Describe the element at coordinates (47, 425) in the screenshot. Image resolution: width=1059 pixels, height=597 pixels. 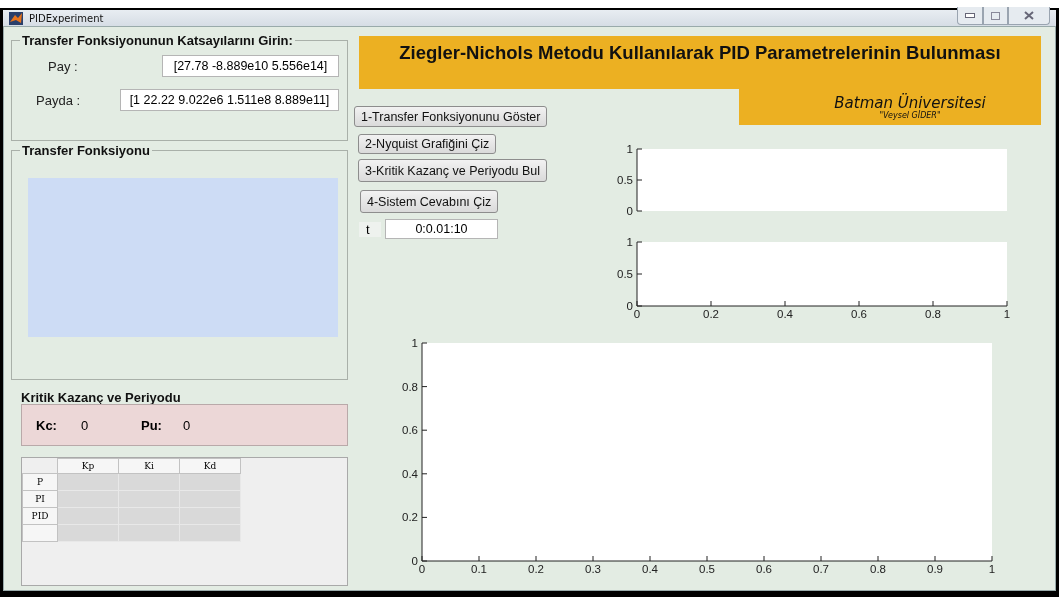
I see `result-label: Kc:` at that location.